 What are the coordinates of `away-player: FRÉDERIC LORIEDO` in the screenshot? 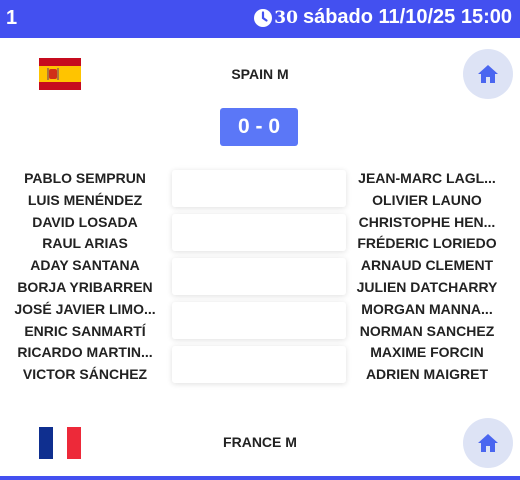 It's located at (427, 244).